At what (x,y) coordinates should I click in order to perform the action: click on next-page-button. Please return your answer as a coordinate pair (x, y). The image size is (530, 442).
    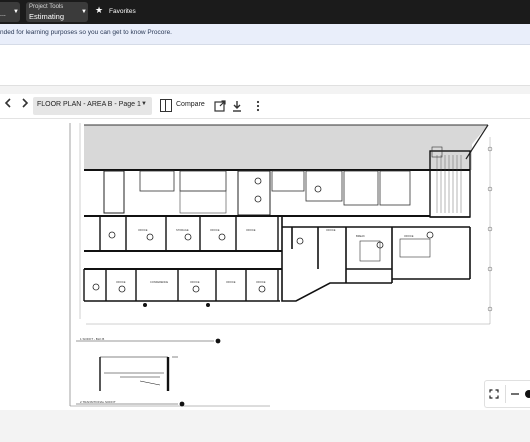
    Looking at the image, I should click on (25, 106).